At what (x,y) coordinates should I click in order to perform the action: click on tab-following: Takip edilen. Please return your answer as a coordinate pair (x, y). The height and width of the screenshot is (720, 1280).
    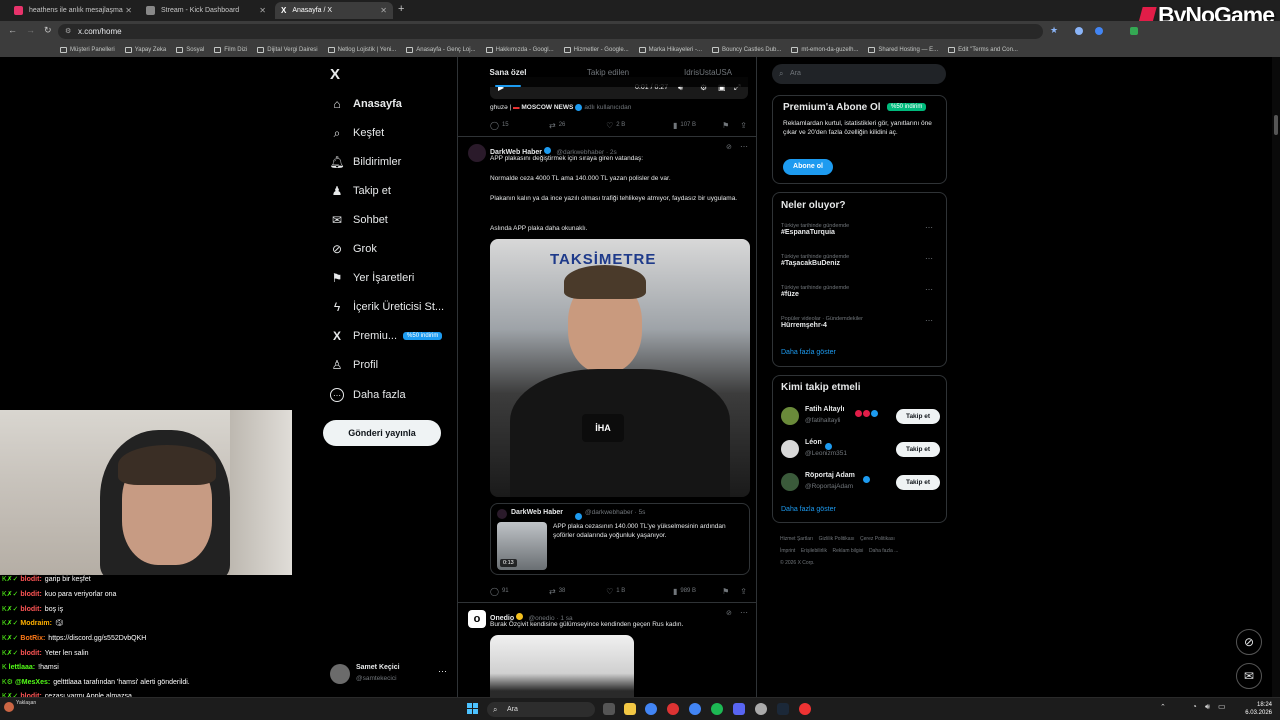
    Looking at the image, I should click on (608, 72).